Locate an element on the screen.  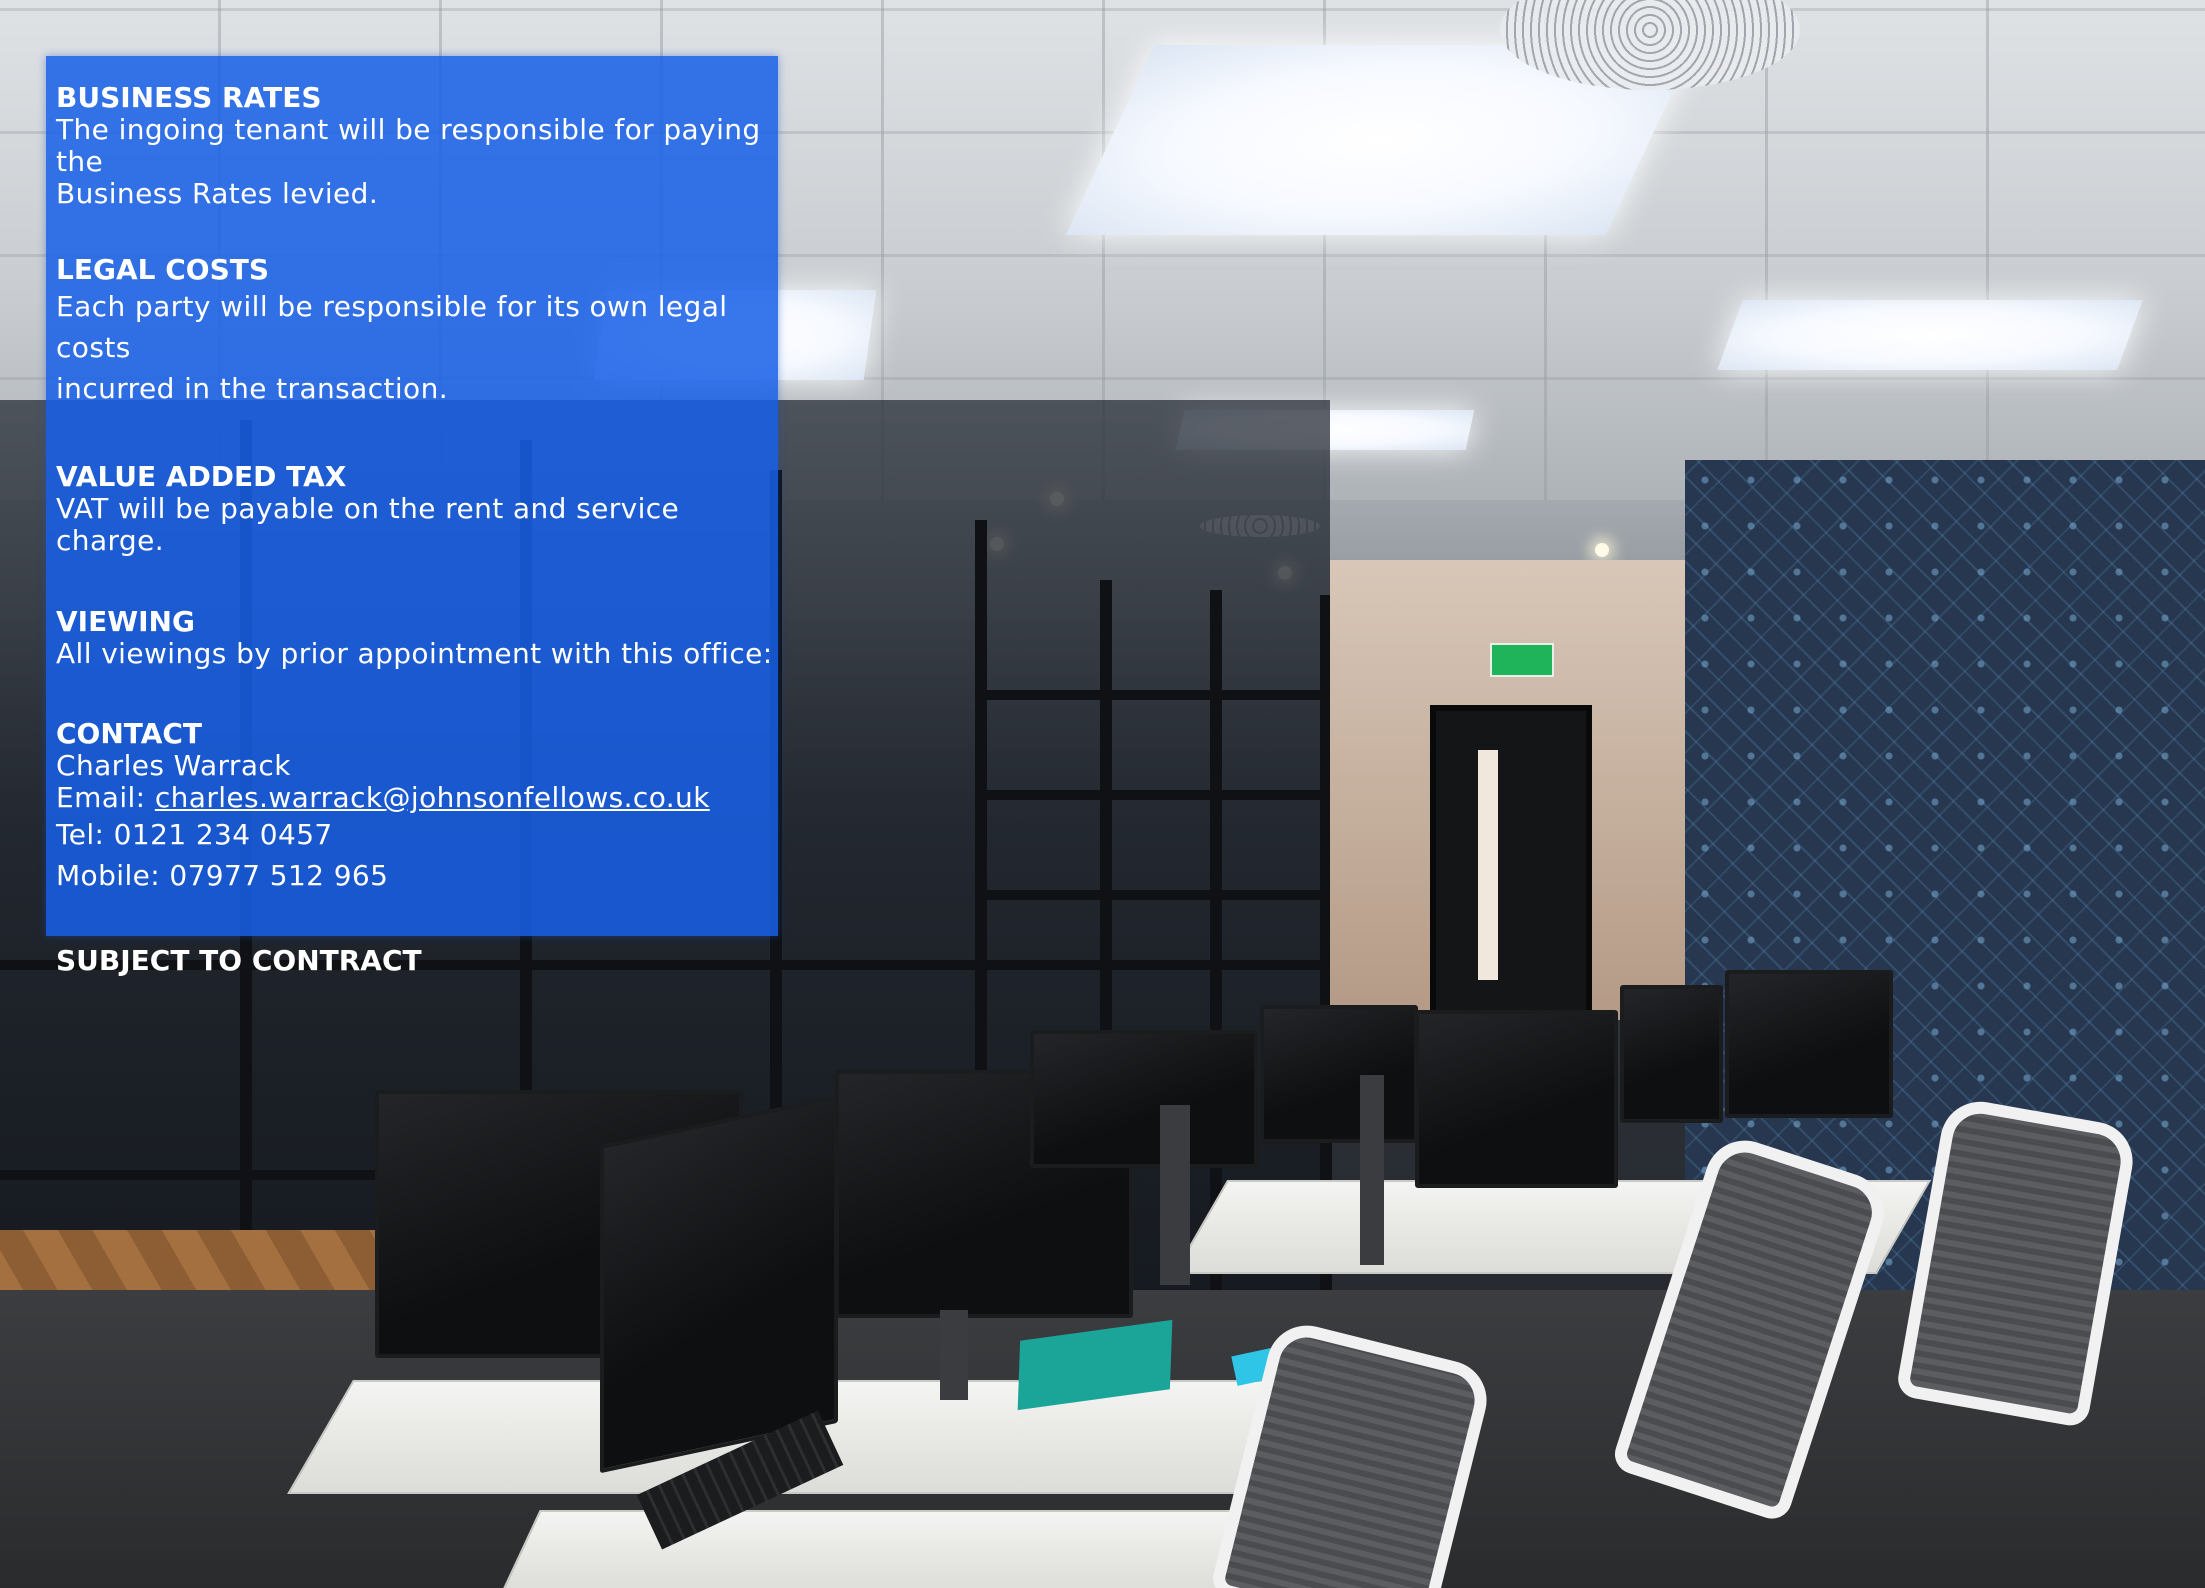
business-rates-text-line: Business Rates levied. is located at coordinates (217, 193).